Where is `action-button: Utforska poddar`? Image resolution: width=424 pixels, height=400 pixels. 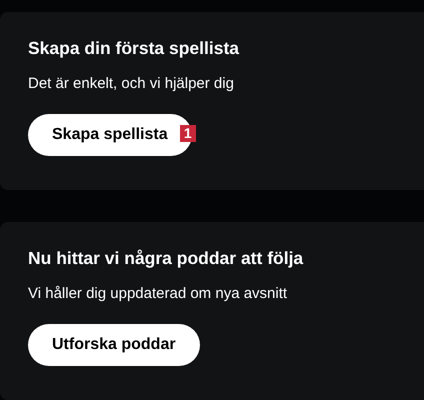
action-button: Utforska poddar is located at coordinates (114, 345).